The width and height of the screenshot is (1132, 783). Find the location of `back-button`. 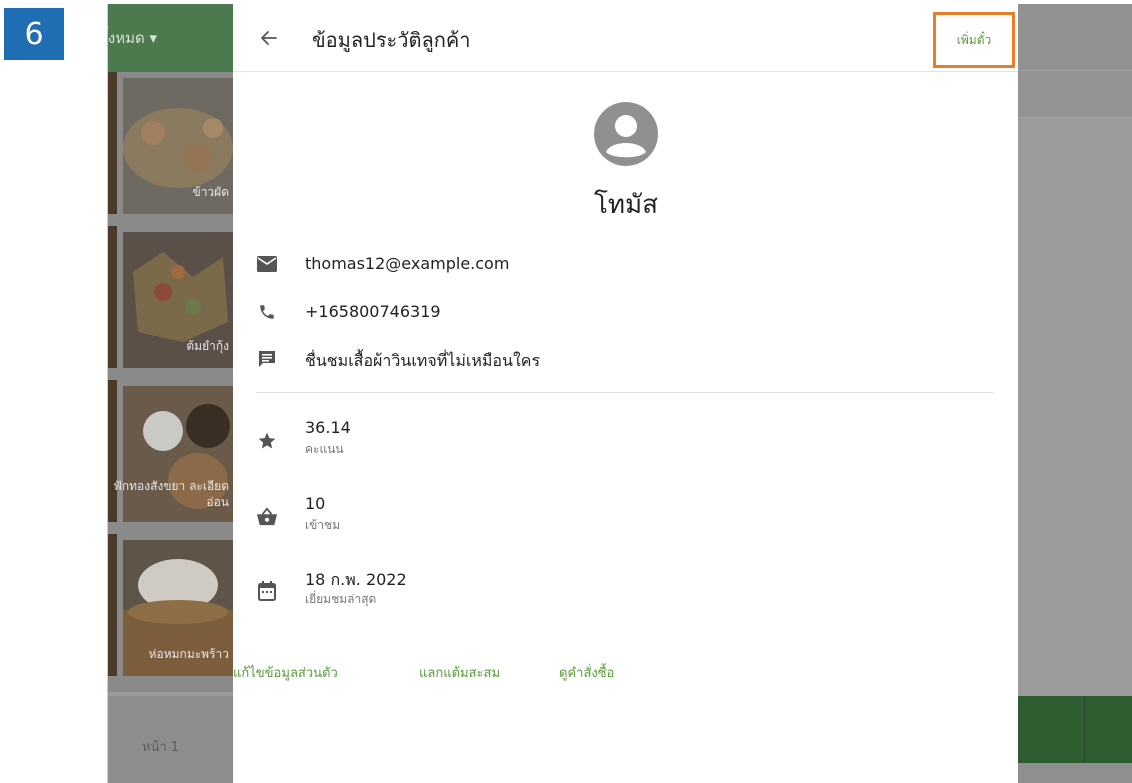

back-button is located at coordinates (269, 38).